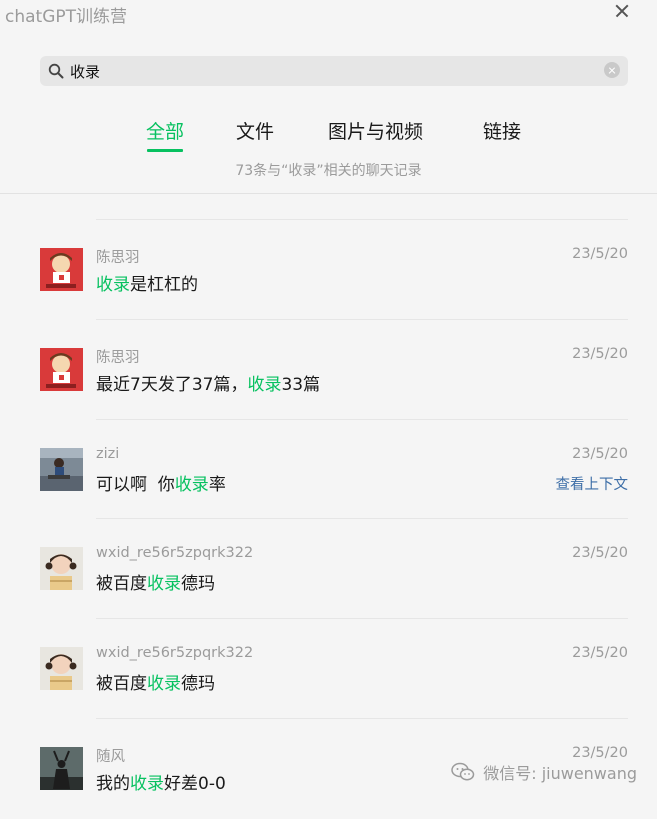  I want to click on message-text-after: 33篇, so click(301, 384).